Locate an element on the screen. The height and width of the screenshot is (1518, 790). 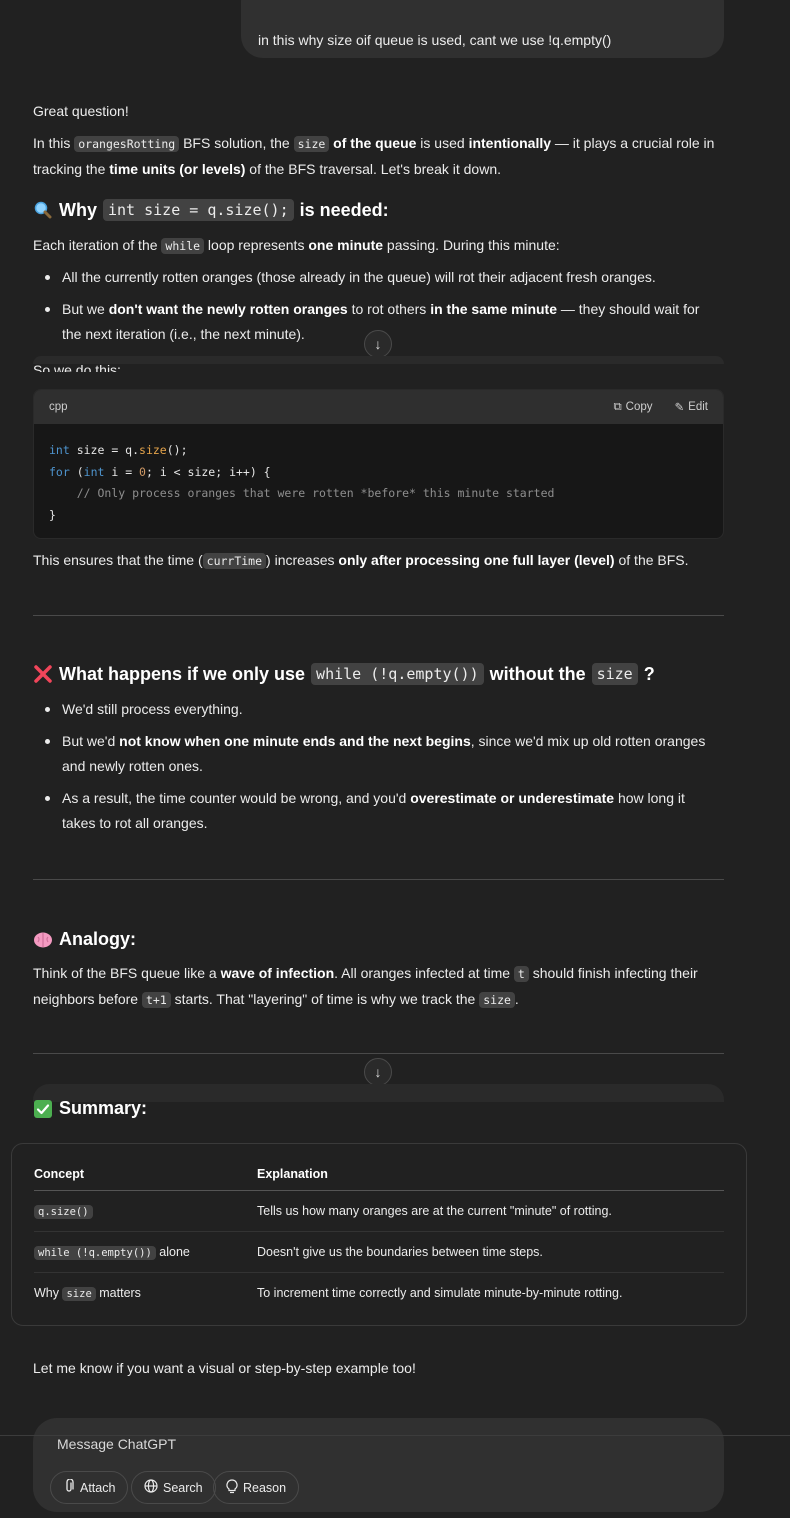
section-heading-why-size: Why int size = q.size(); is needed: is located at coordinates (211, 210).